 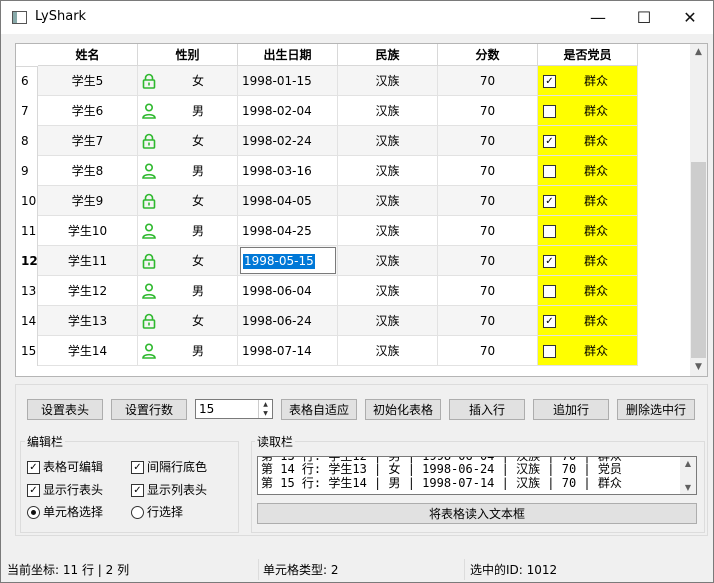 I want to click on cell-birth: 1998-01-15, so click(x=288, y=81).